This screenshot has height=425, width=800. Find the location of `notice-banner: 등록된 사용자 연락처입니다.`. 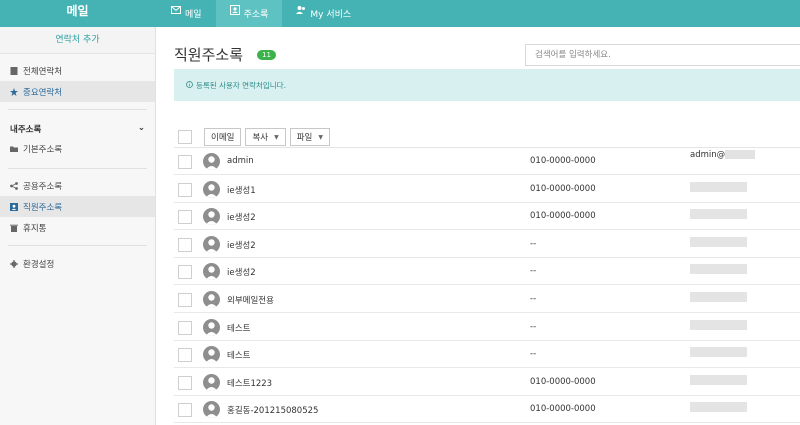

notice-banner: 등록된 사용자 연락처입니다. is located at coordinates (487, 85).